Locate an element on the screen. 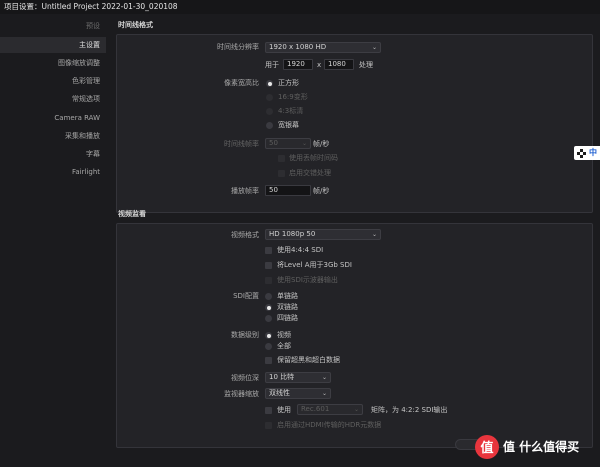  retain-sub-black-checkbox is located at coordinates (268, 360).